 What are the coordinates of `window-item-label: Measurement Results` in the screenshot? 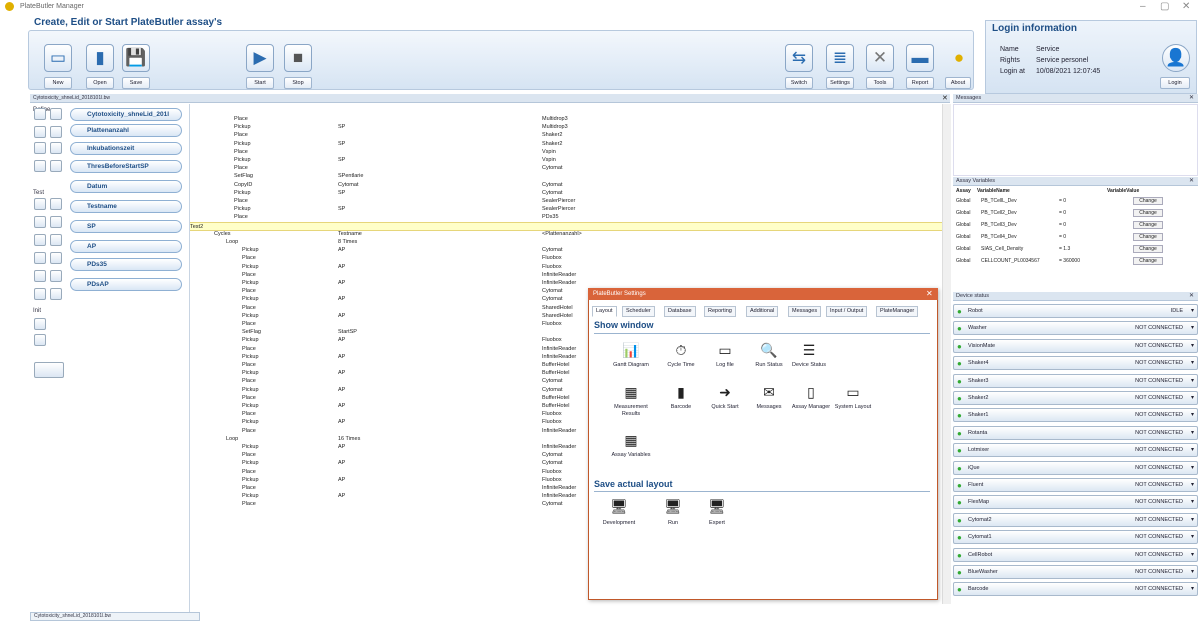 It's located at (631, 411).